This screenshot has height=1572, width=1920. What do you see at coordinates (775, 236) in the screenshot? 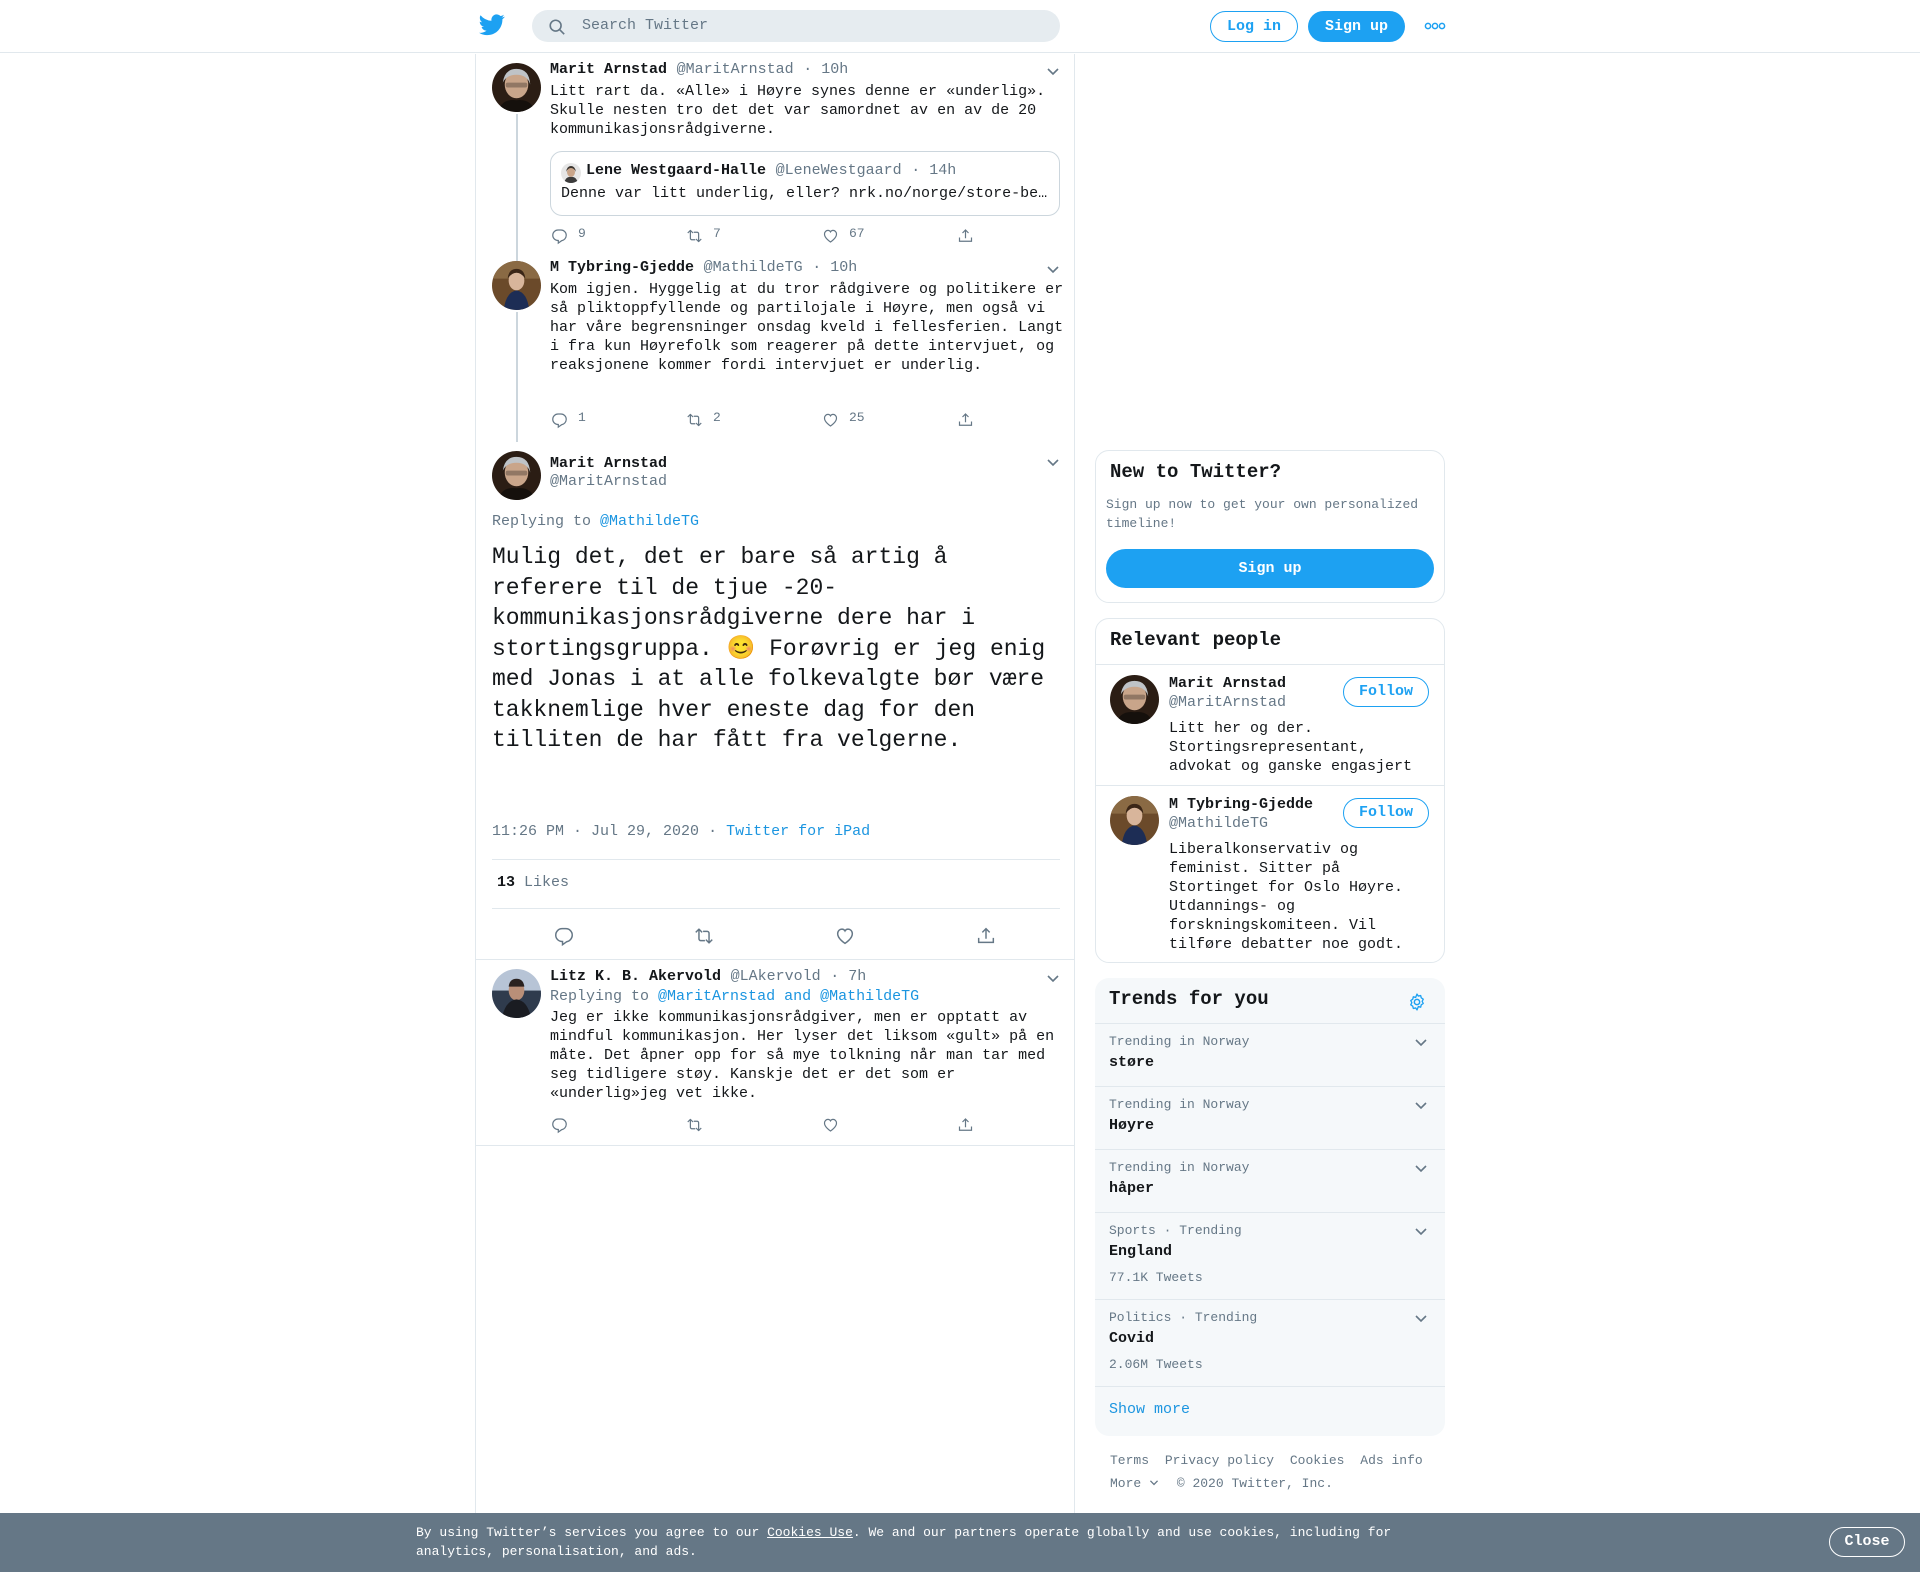
I see `tweet-actions: 9 7 67` at bounding box center [775, 236].